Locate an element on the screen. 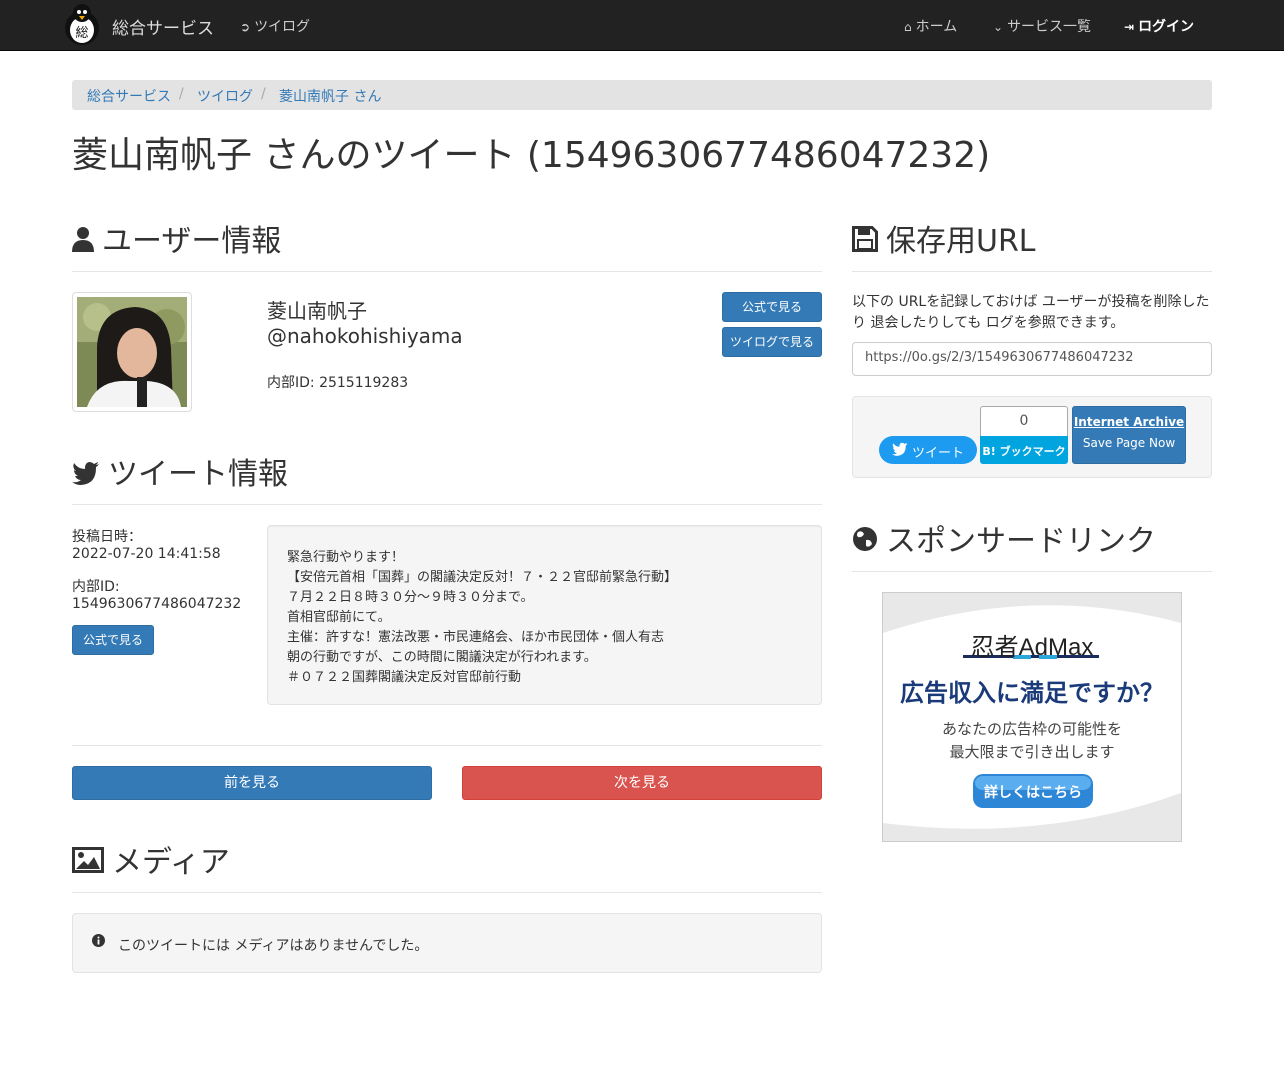  tweet-id-value: 1549630677486047232 is located at coordinates (157, 604).